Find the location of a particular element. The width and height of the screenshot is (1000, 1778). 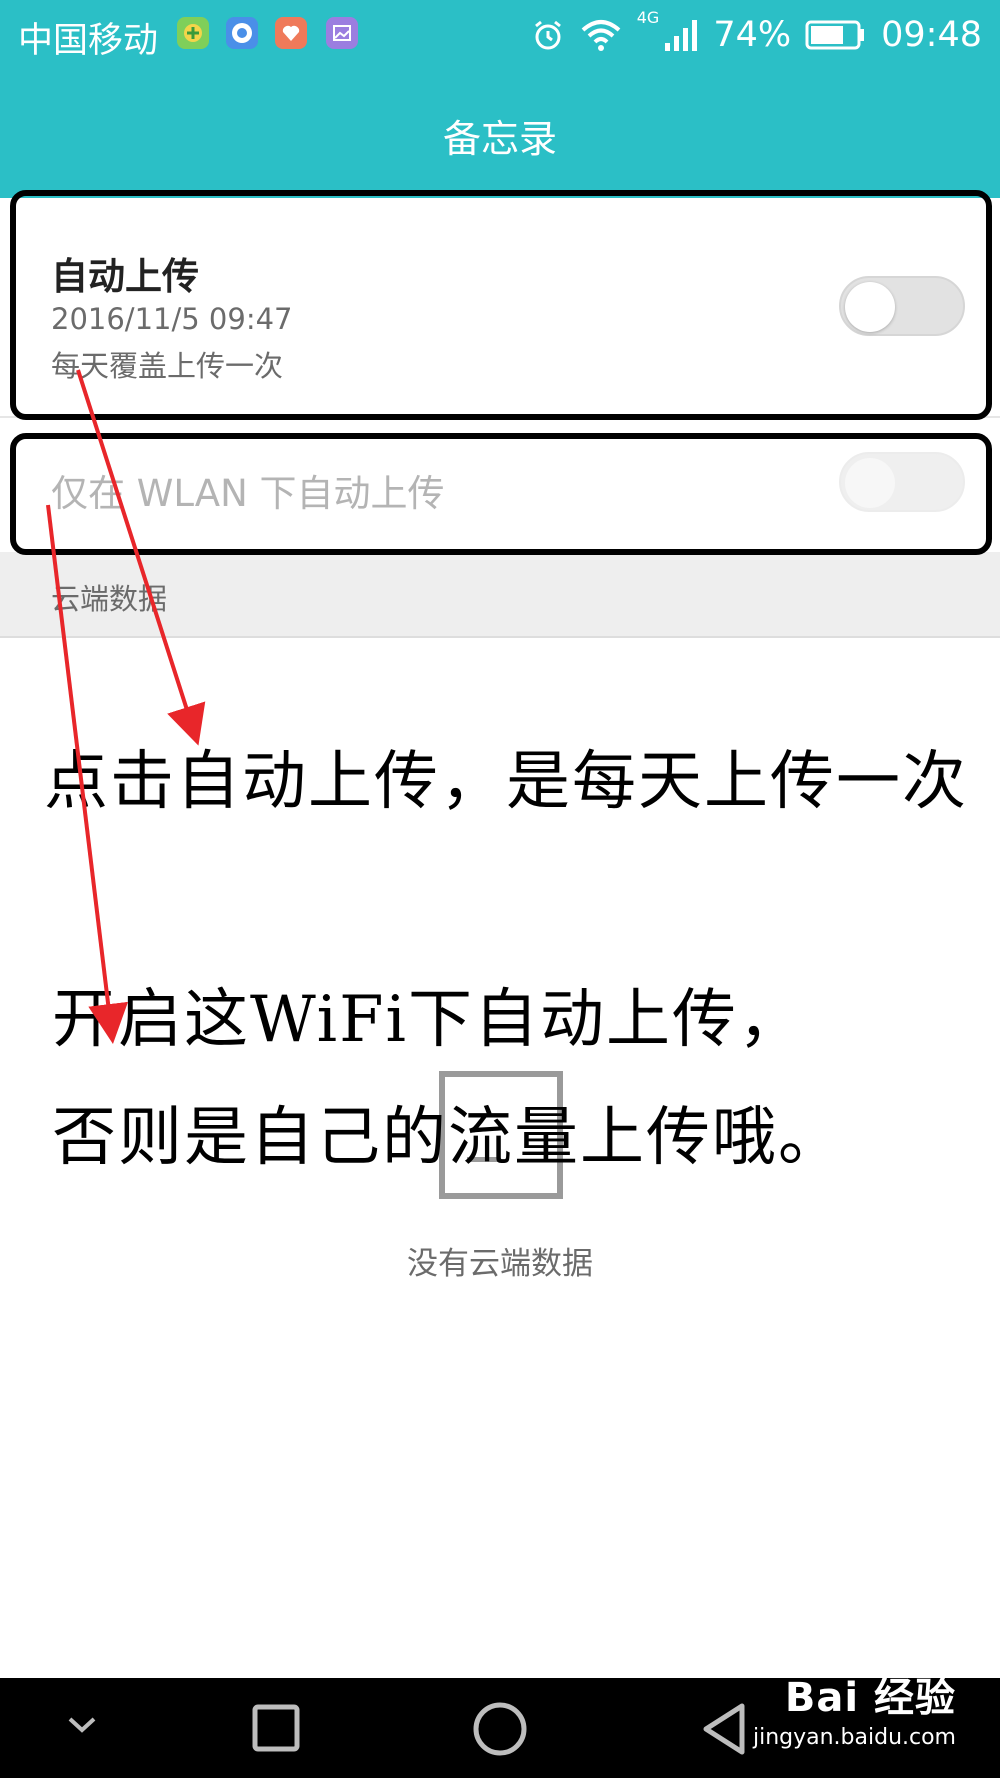

annotation-arrows is located at coordinates (126, 706).